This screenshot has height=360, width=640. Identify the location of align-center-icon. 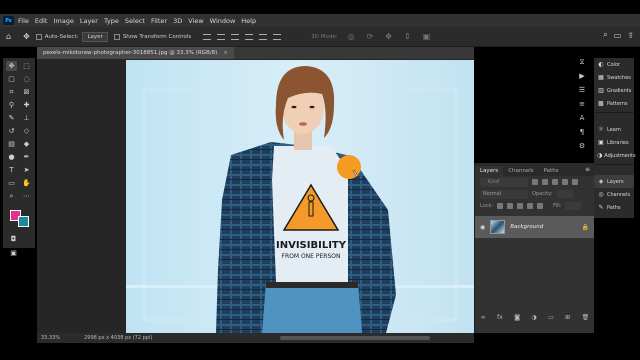
(263, 36).